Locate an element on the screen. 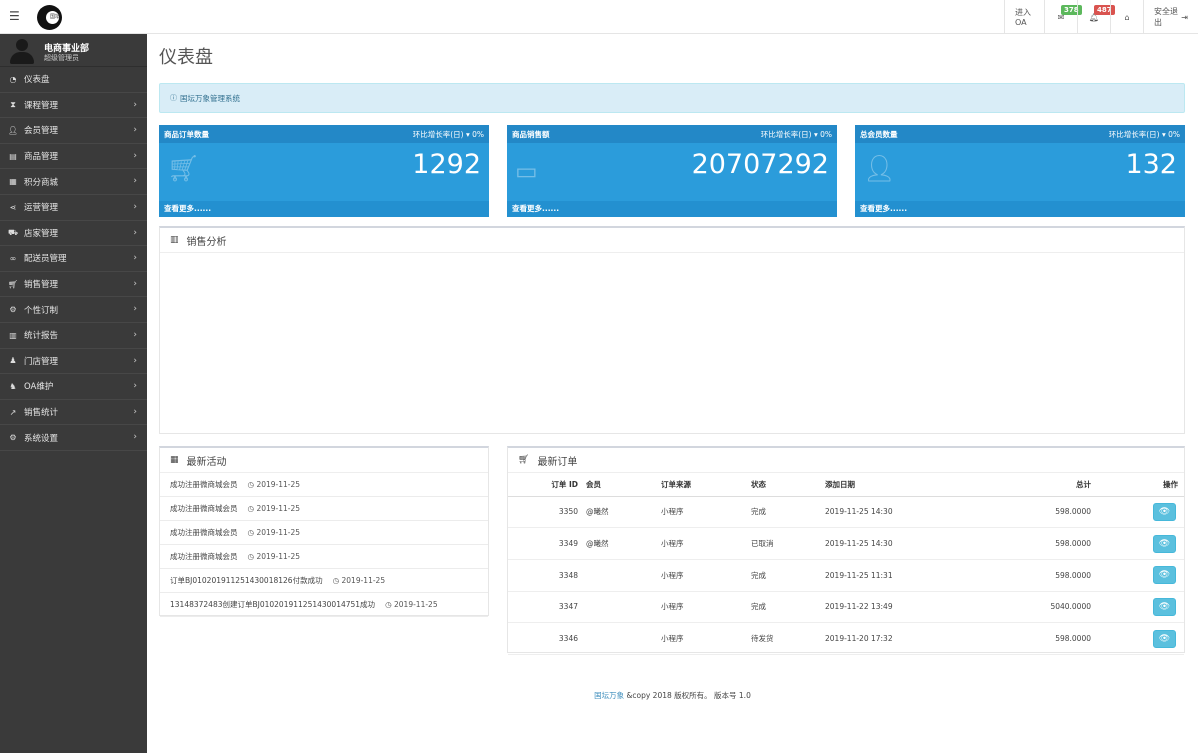  enter-oa-link: 进入OA is located at coordinates (1024, 17).